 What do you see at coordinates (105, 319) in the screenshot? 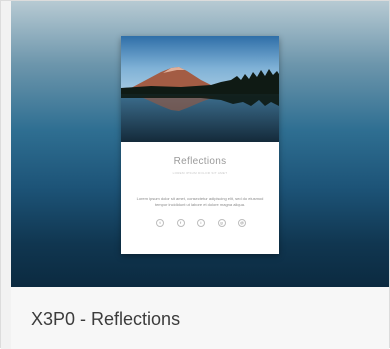
I see `theme-name: X3P0 - Reflections` at bounding box center [105, 319].